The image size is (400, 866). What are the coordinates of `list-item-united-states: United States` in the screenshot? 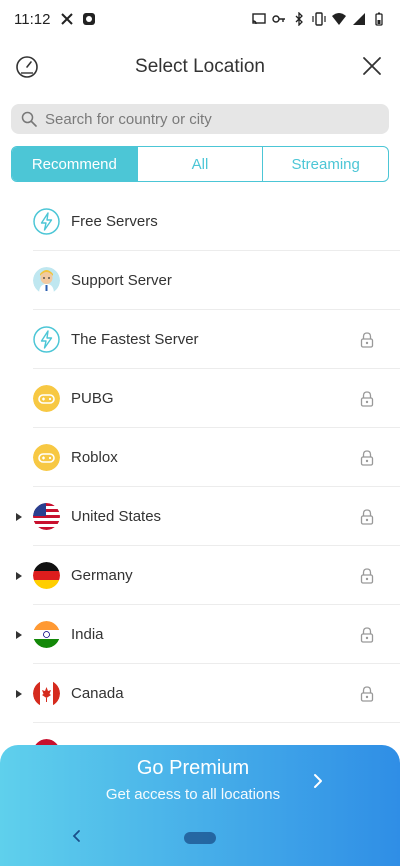 It's located at (200, 516).